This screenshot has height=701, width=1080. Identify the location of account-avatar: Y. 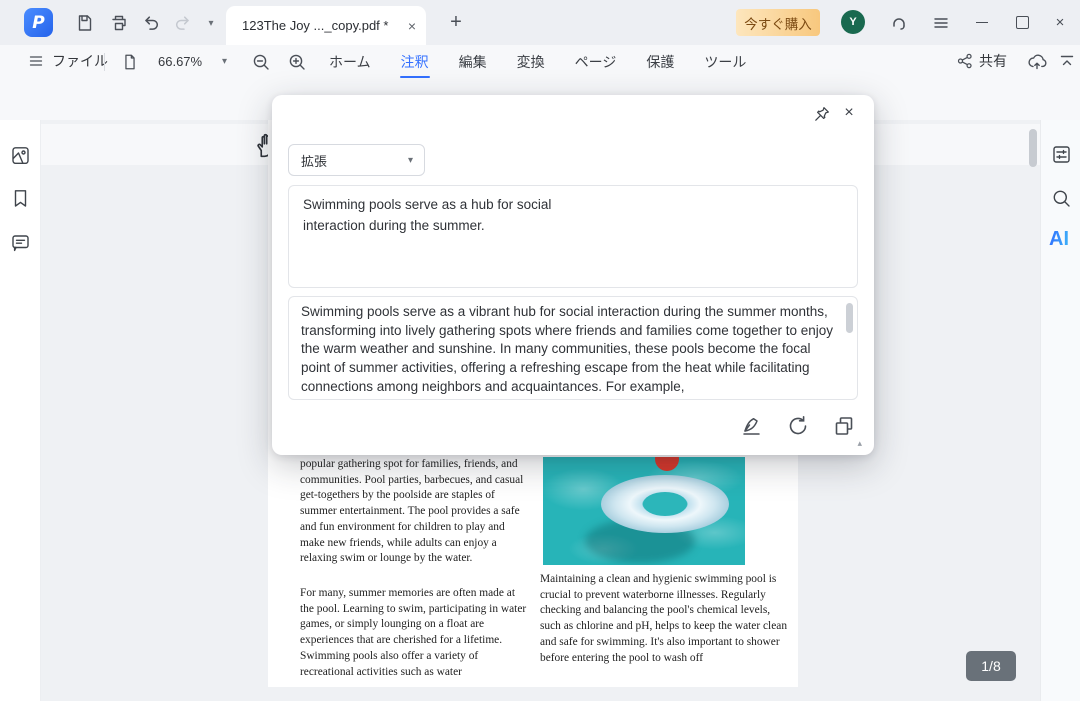
(853, 22).